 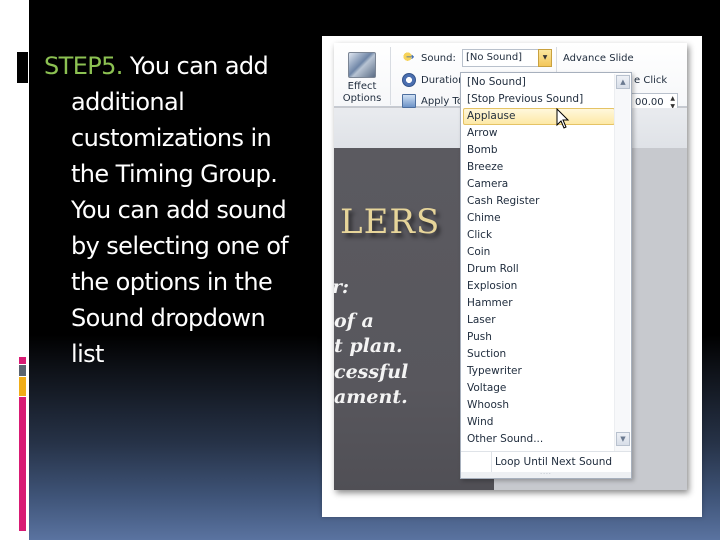 What do you see at coordinates (390, 76) in the screenshot?
I see `ribbon-separator` at bounding box center [390, 76].